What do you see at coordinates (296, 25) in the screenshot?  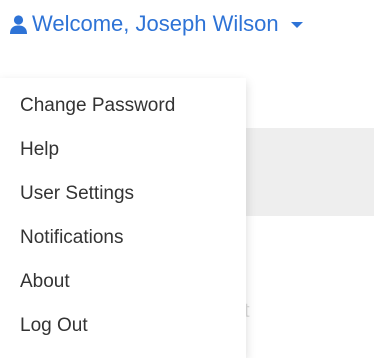 I see `caret-down-icon` at bounding box center [296, 25].